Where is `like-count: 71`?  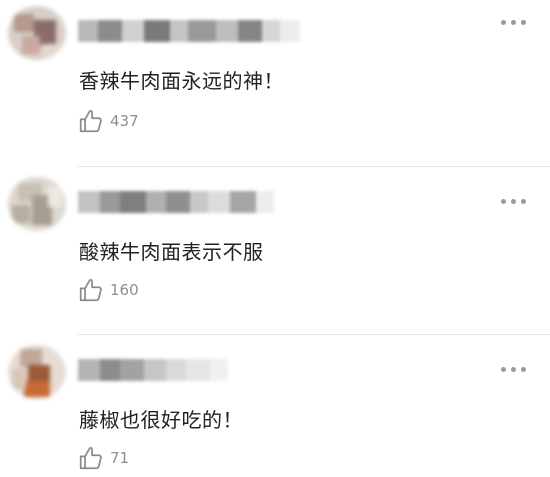
like-count: 71 is located at coordinates (120, 458).